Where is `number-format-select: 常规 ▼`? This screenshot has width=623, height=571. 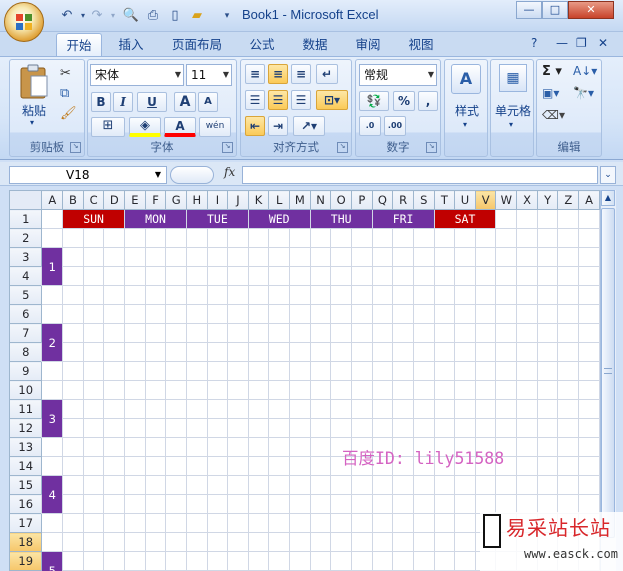
number-format-select: 常规 ▼ is located at coordinates (398, 75).